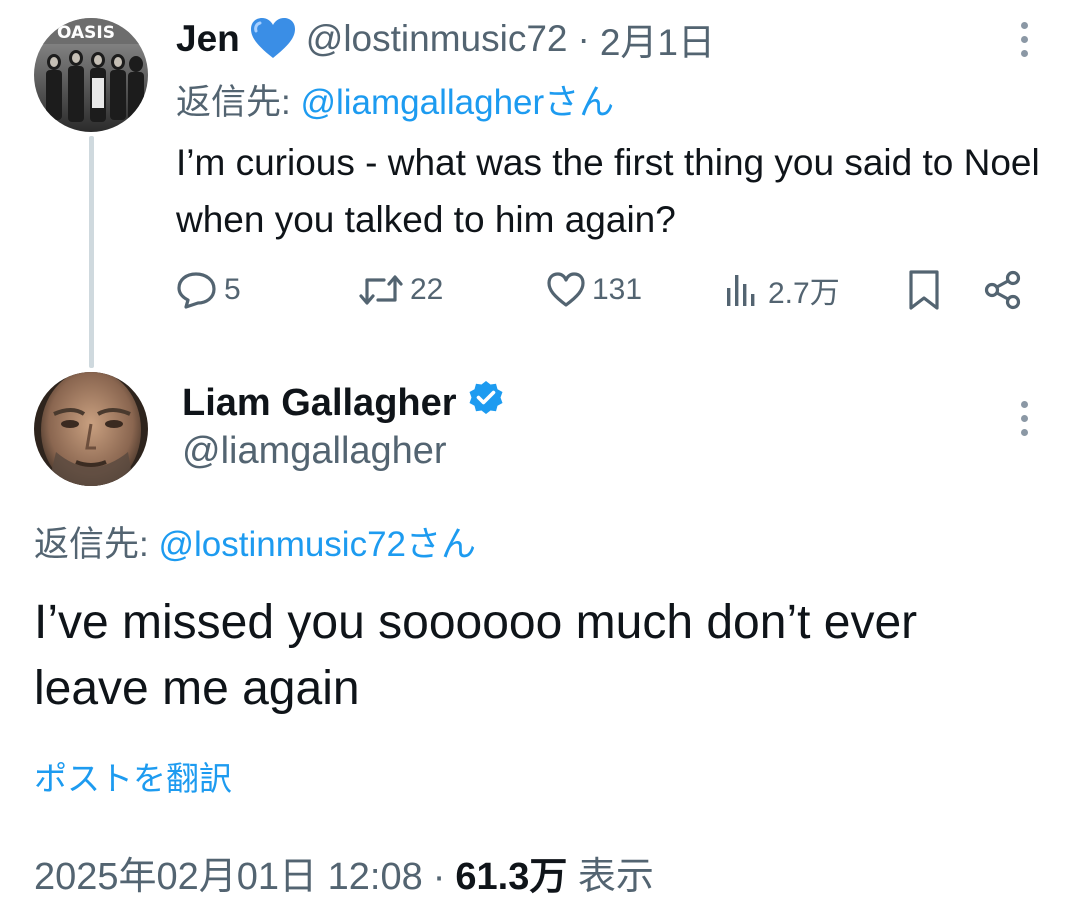 The height and width of the screenshot is (924, 1080). What do you see at coordinates (741, 290) in the screenshot?
I see `views-chart-icon` at bounding box center [741, 290].